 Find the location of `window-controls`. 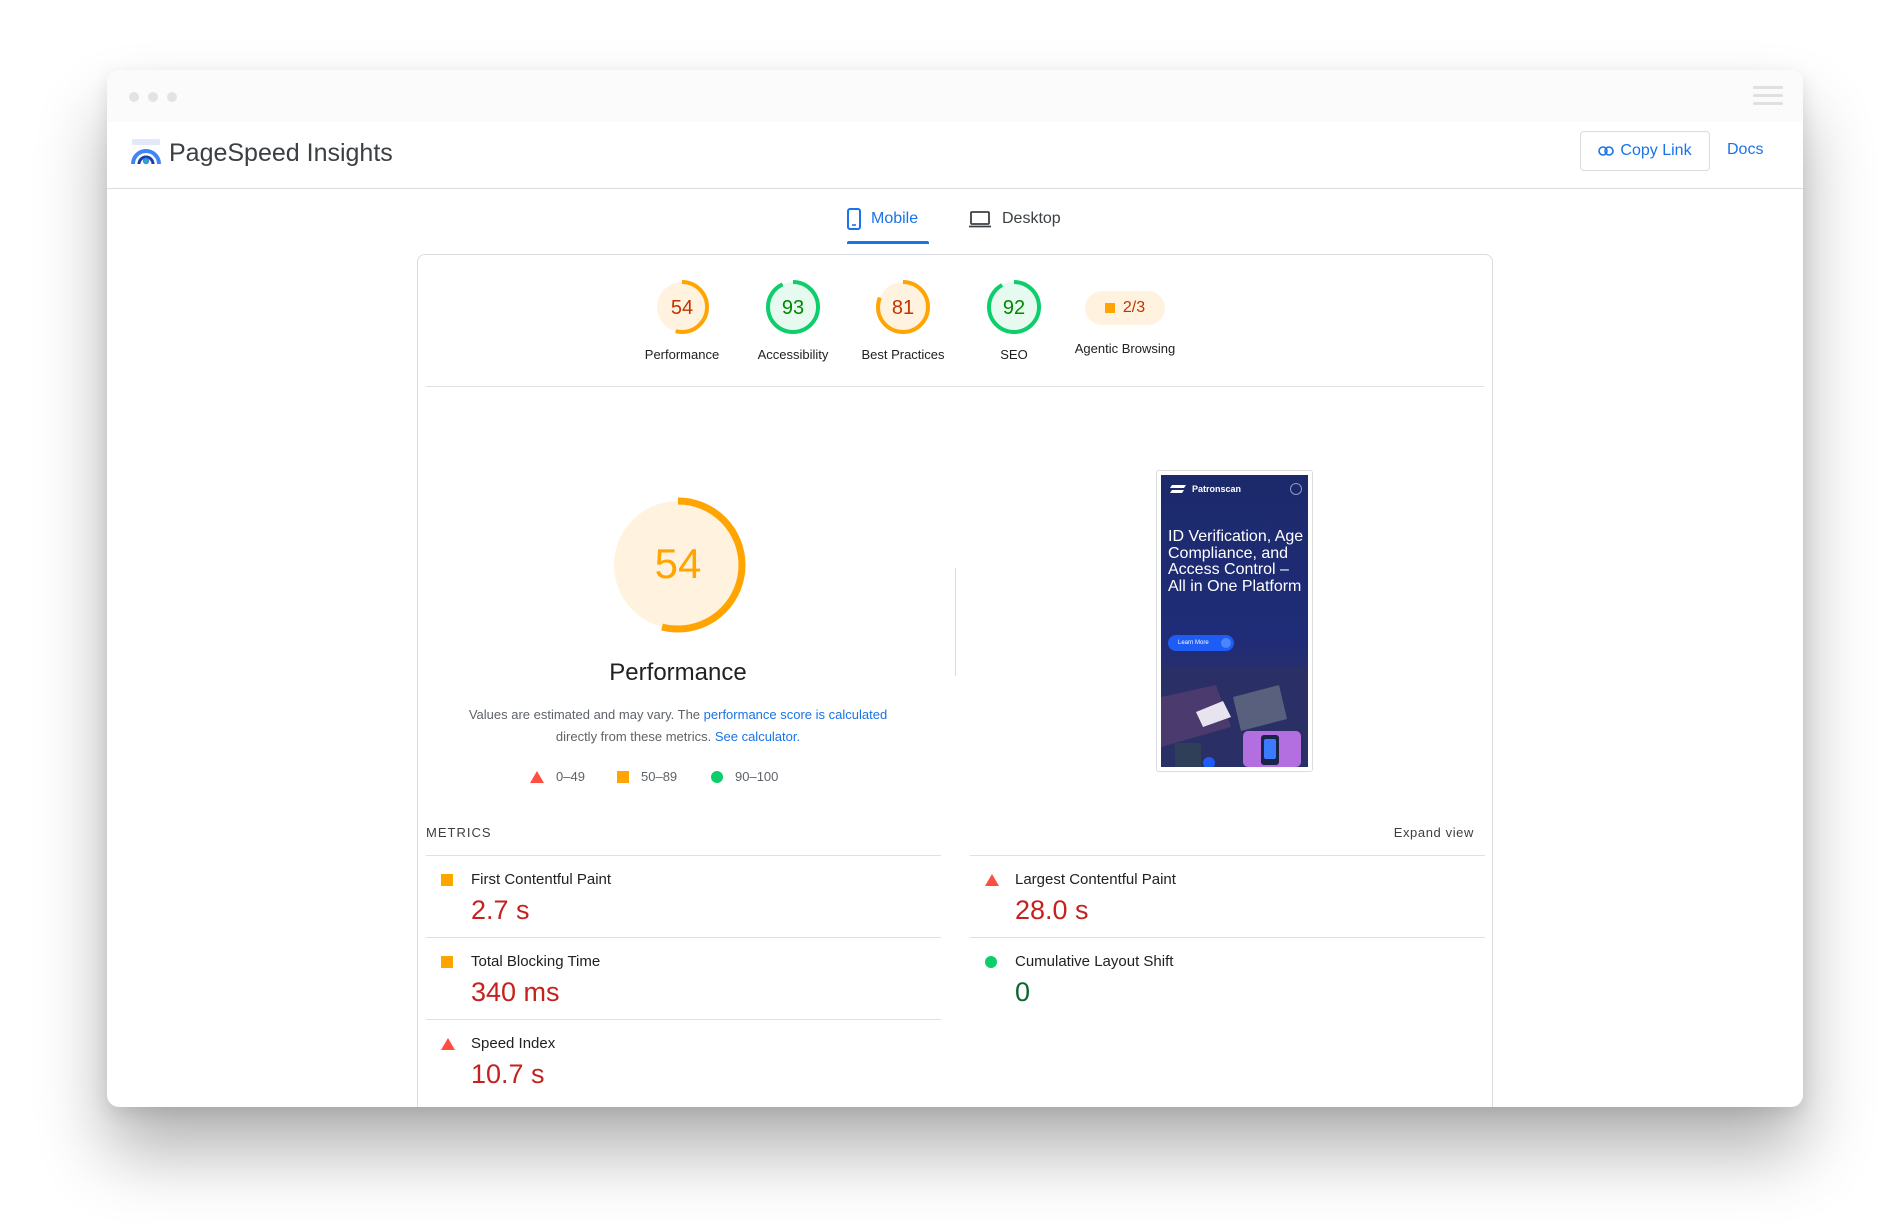

window-controls is located at coordinates (153, 97).